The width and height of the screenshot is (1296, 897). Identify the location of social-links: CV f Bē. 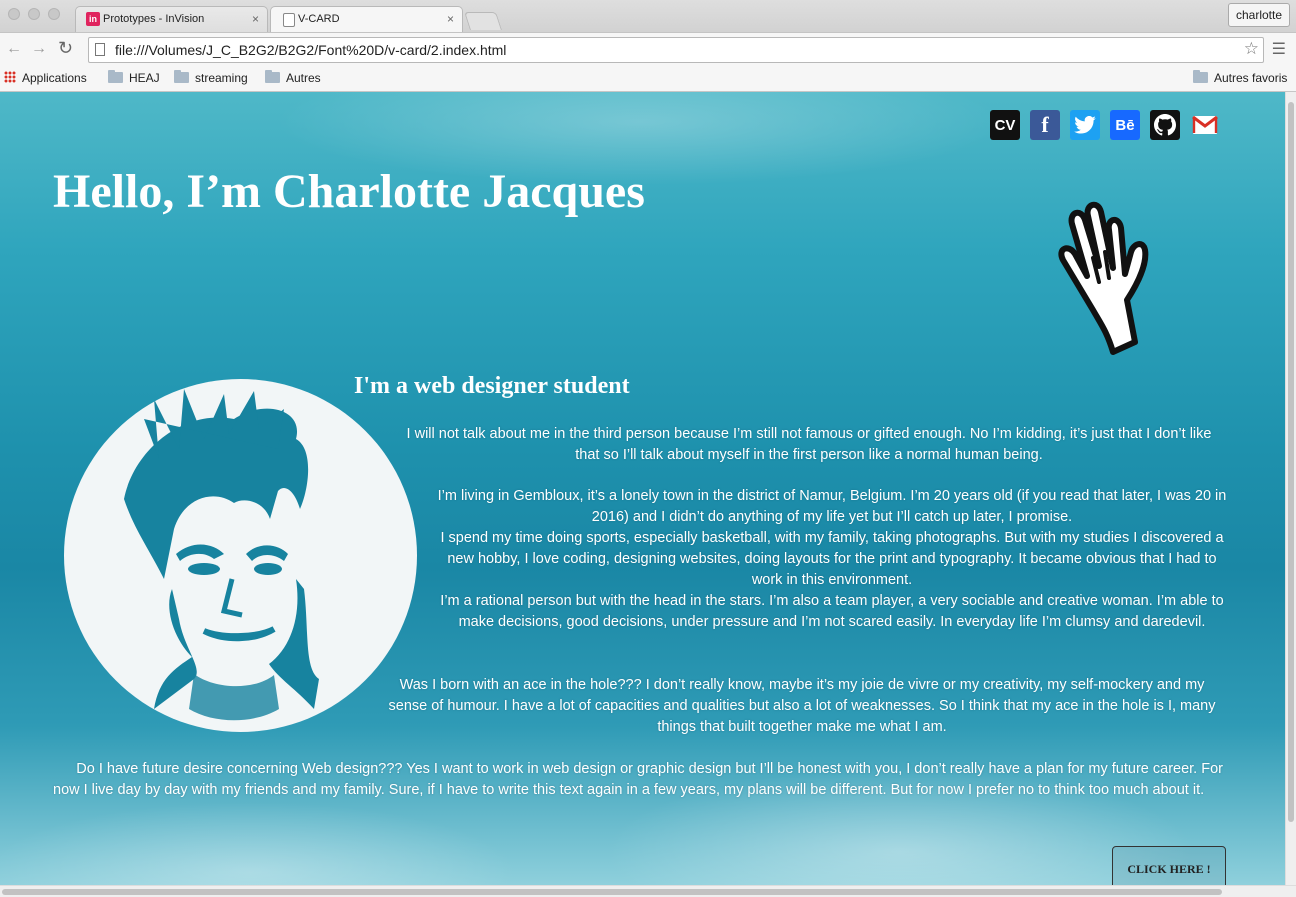
(1105, 125).